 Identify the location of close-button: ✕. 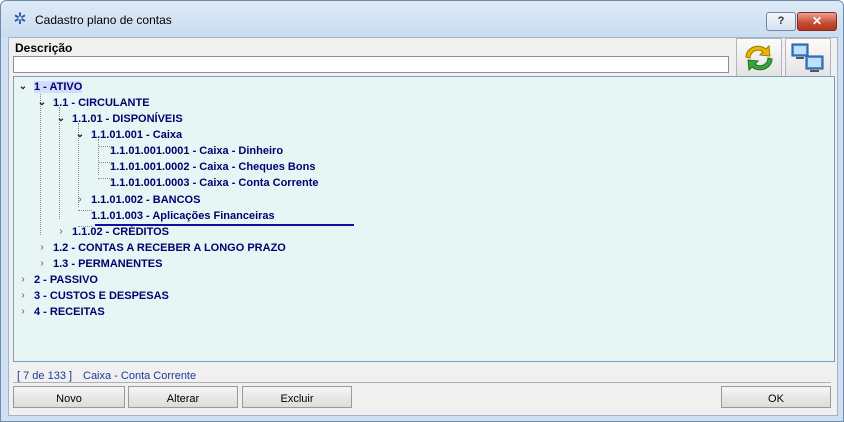
(817, 21).